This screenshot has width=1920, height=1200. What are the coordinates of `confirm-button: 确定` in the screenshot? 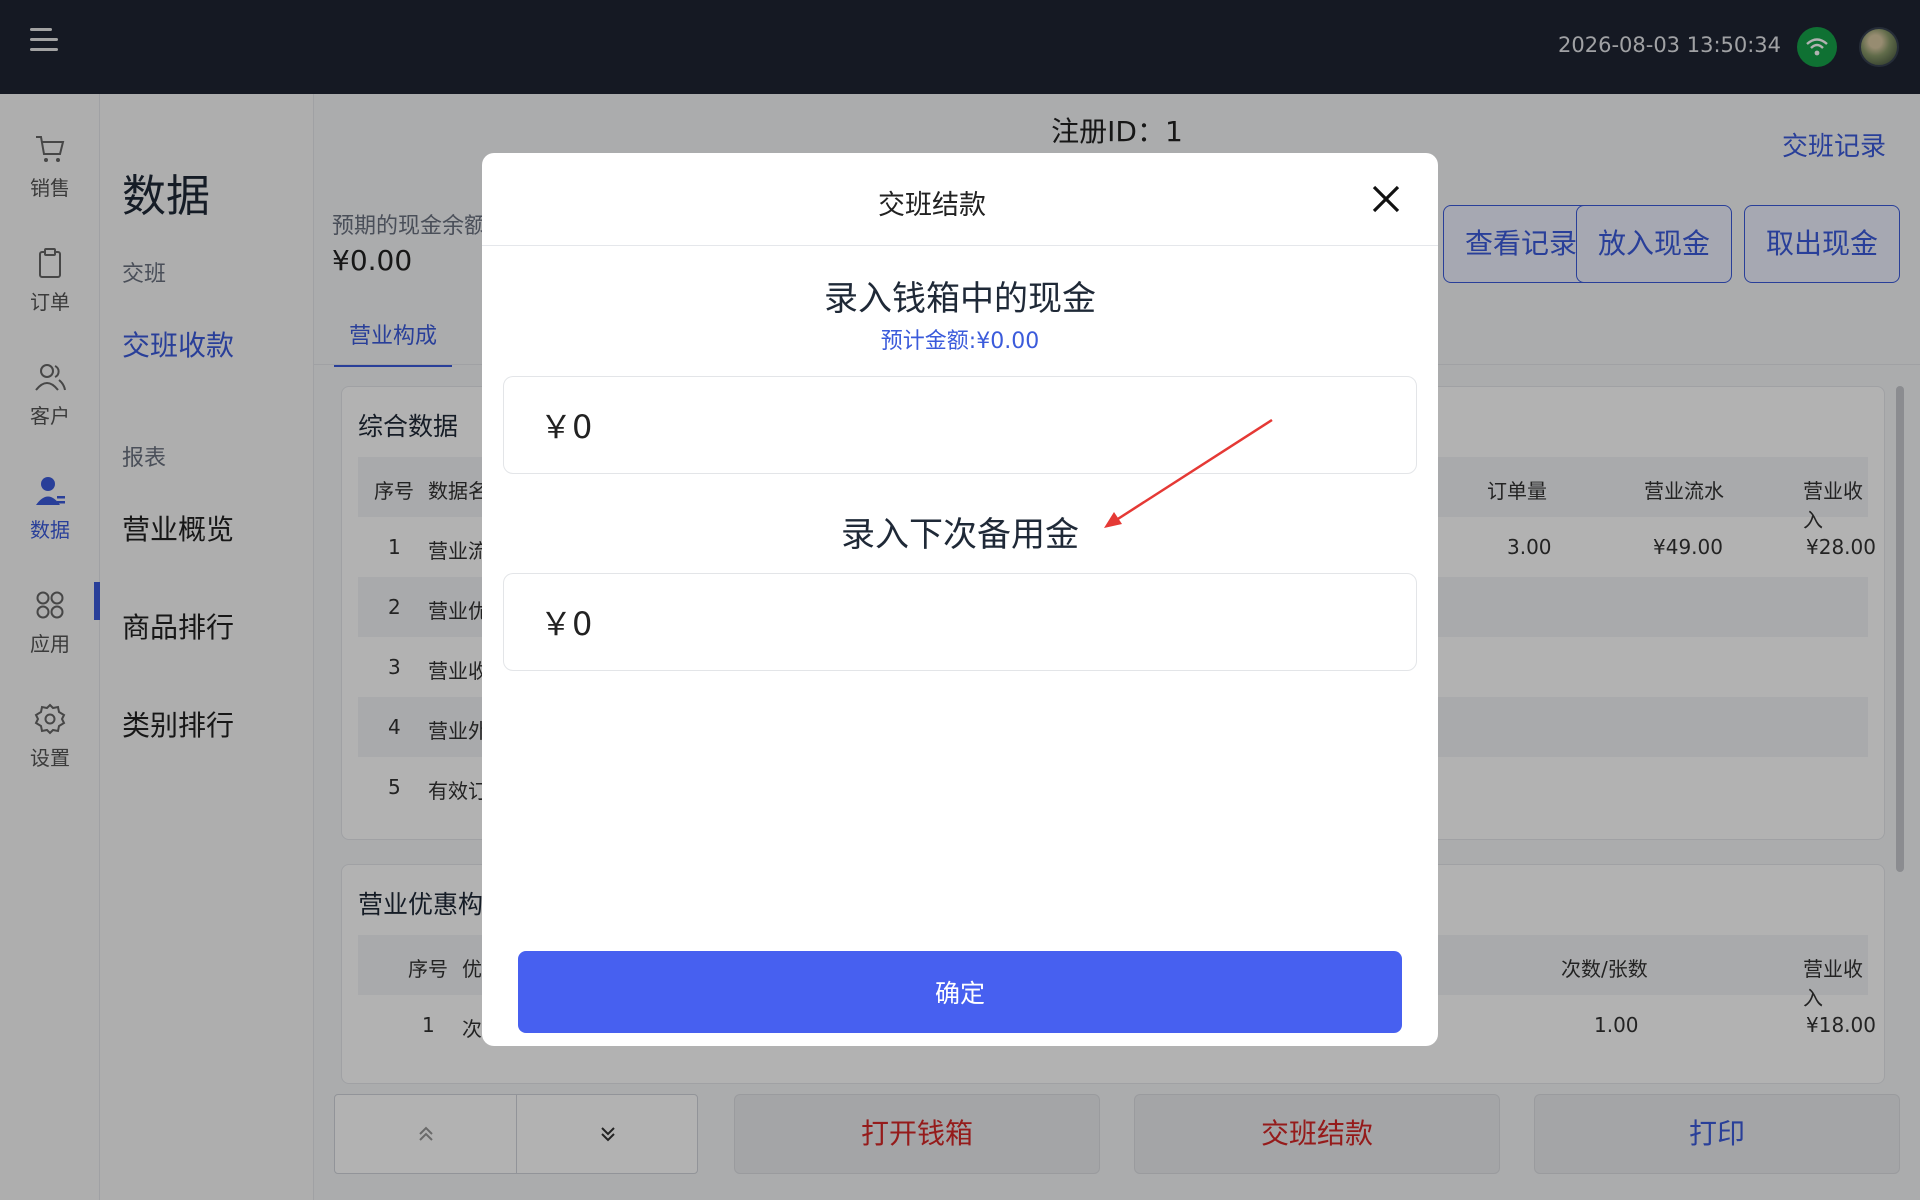 It's located at (960, 992).